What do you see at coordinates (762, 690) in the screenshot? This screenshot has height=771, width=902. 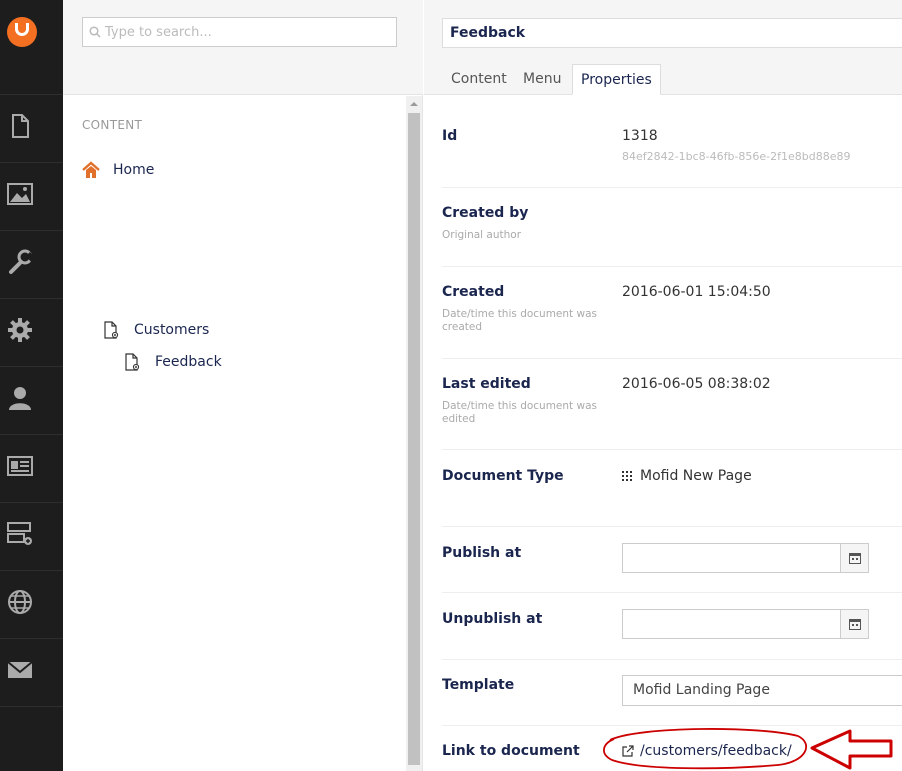 I see `template-select: Mofid Landing Page` at bounding box center [762, 690].